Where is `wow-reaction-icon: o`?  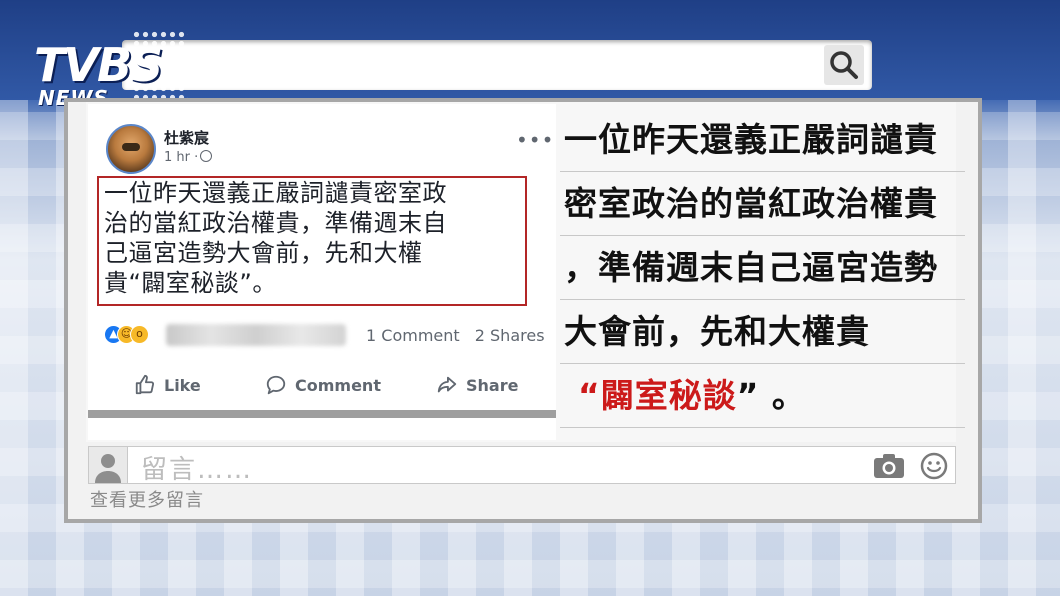
wow-reaction-icon: o is located at coordinates (139, 334).